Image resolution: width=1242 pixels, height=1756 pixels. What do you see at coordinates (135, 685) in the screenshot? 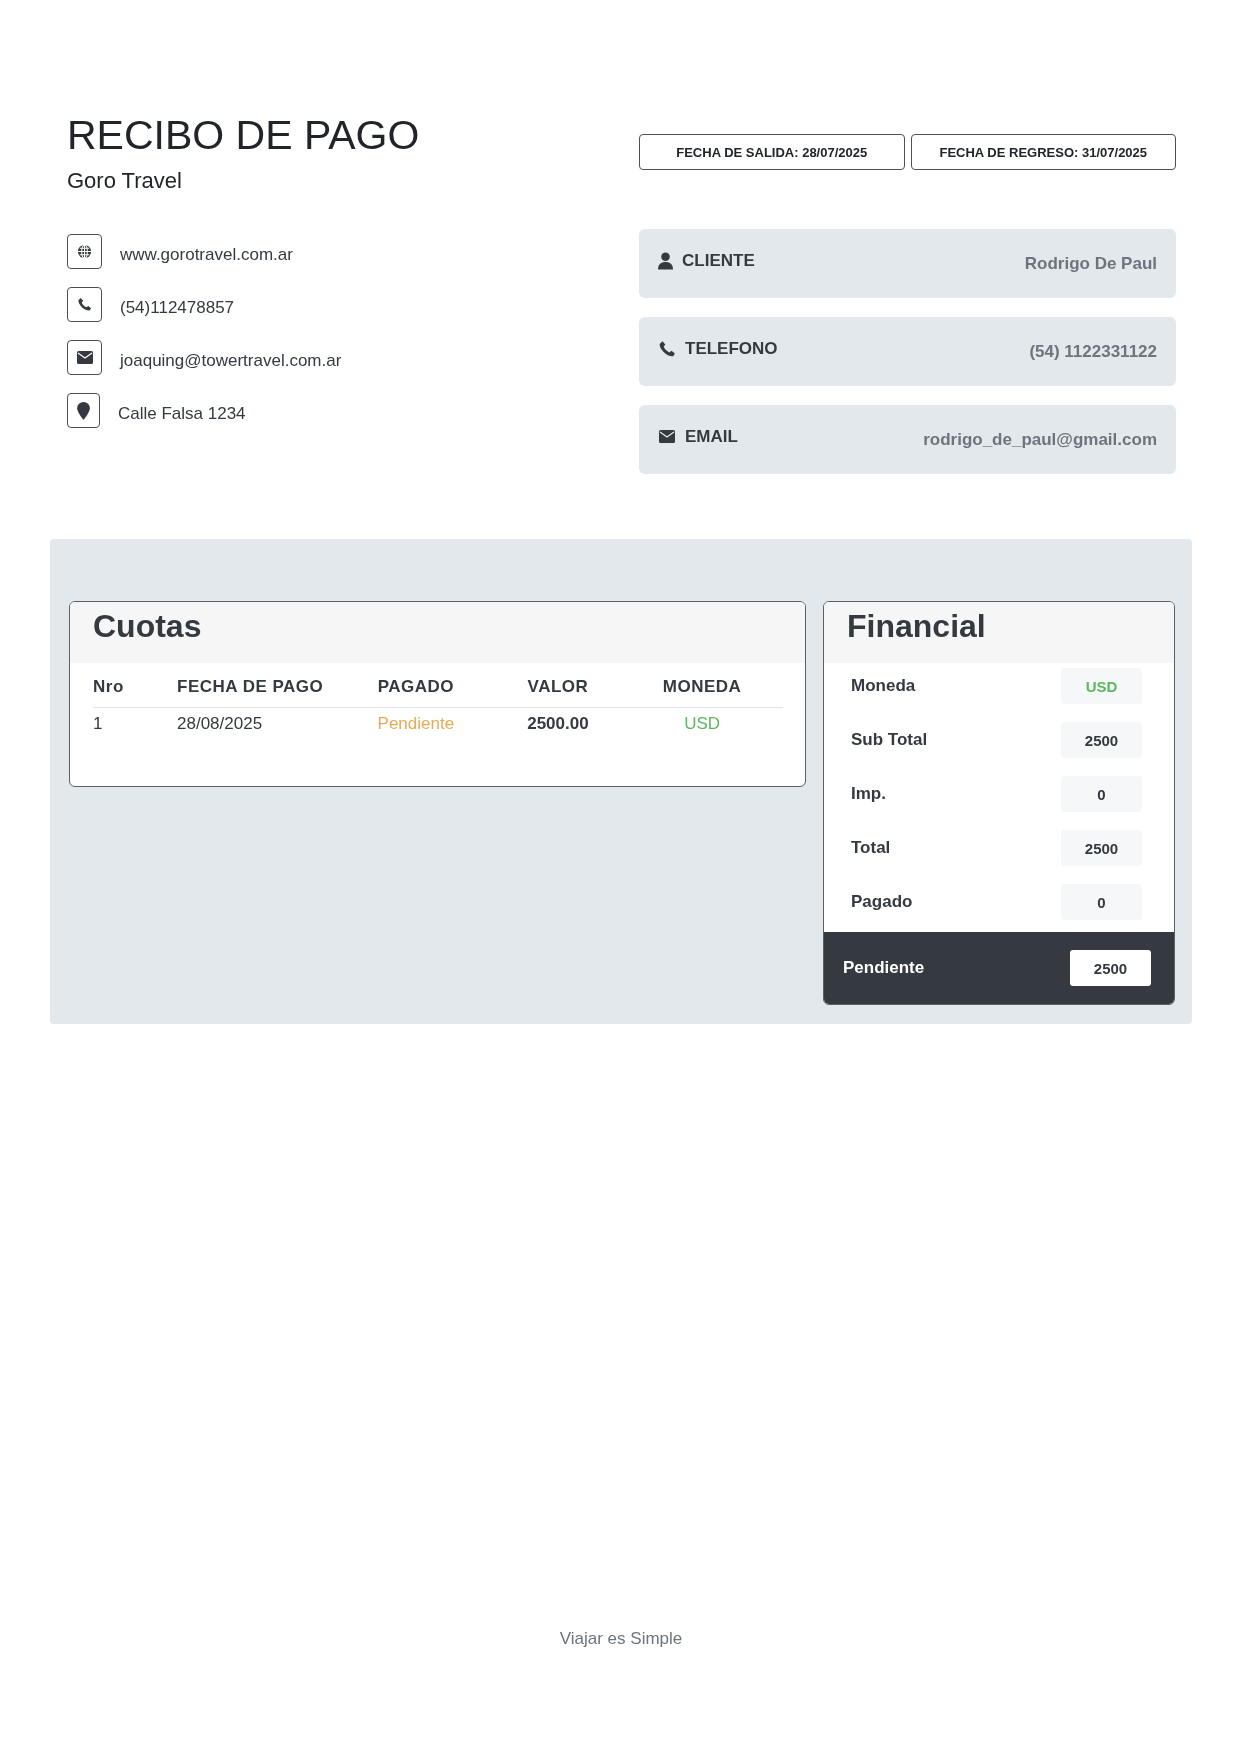
I see `column-header: Nro` at bounding box center [135, 685].